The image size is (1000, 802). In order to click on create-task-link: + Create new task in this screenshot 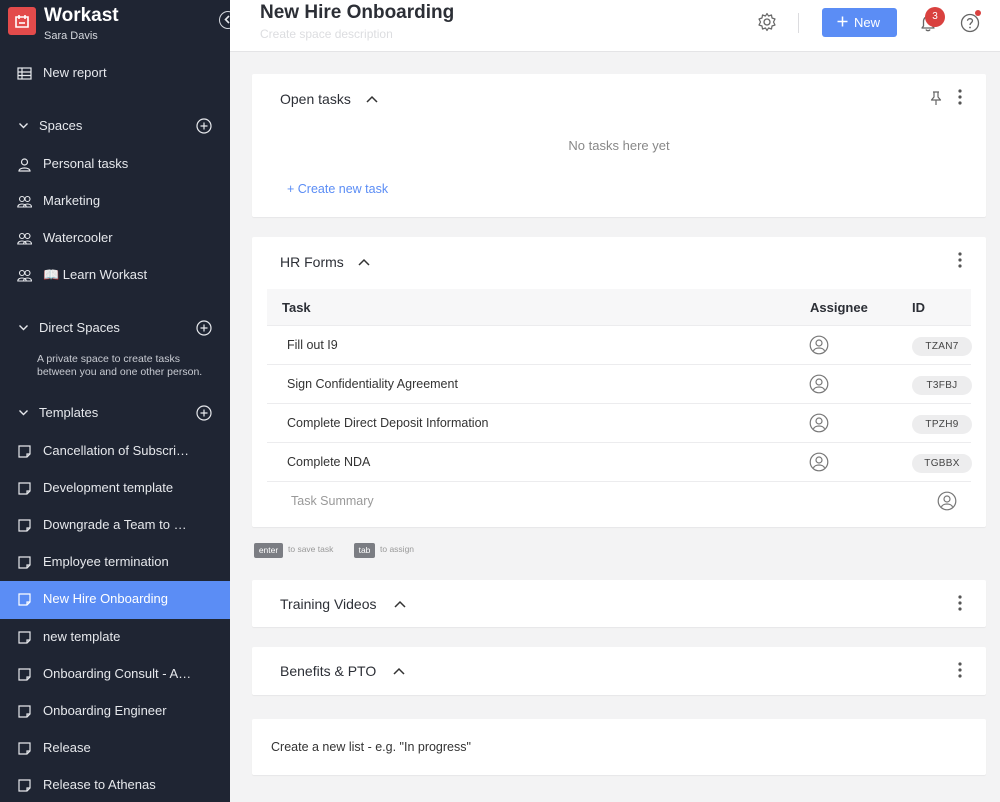, I will do `click(337, 189)`.